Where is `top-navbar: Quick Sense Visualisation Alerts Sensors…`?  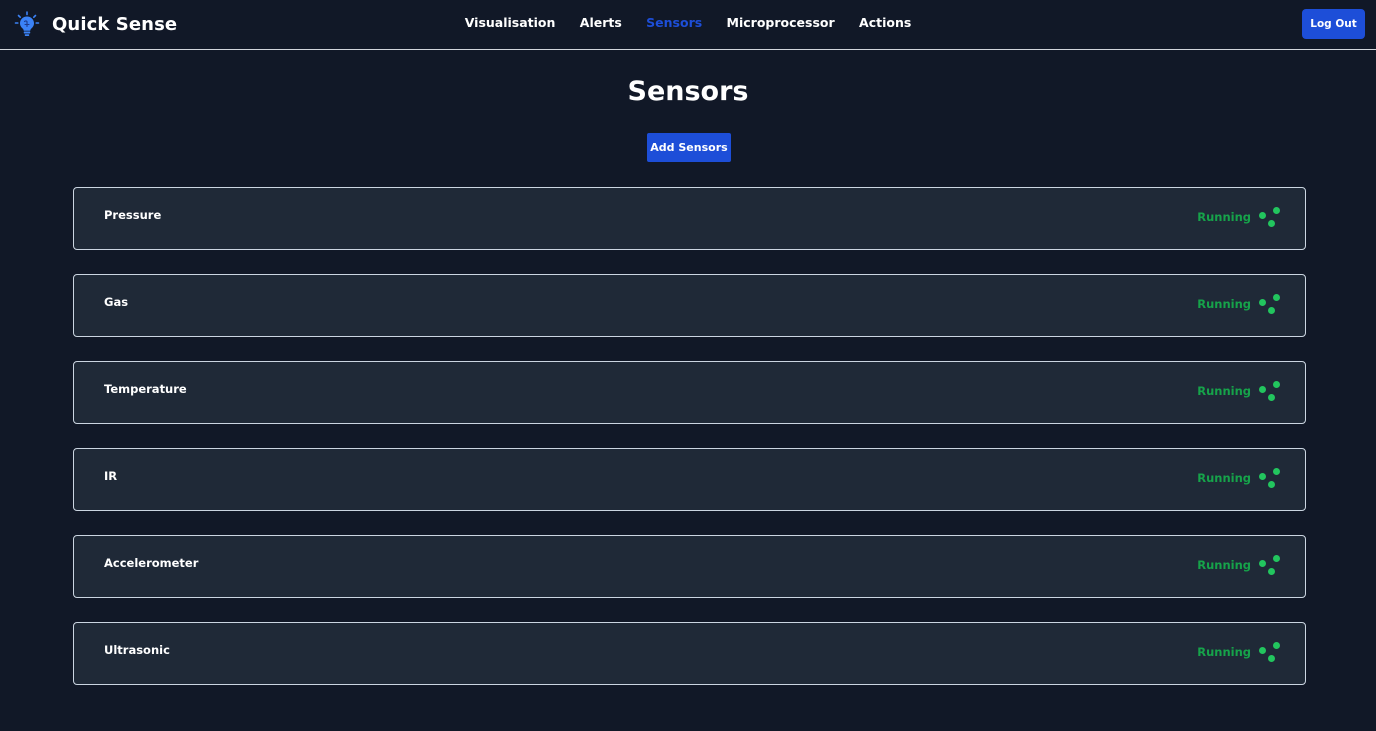 top-navbar: Quick Sense Visualisation Alerts Sensors… is located at coordinates (688, 25).